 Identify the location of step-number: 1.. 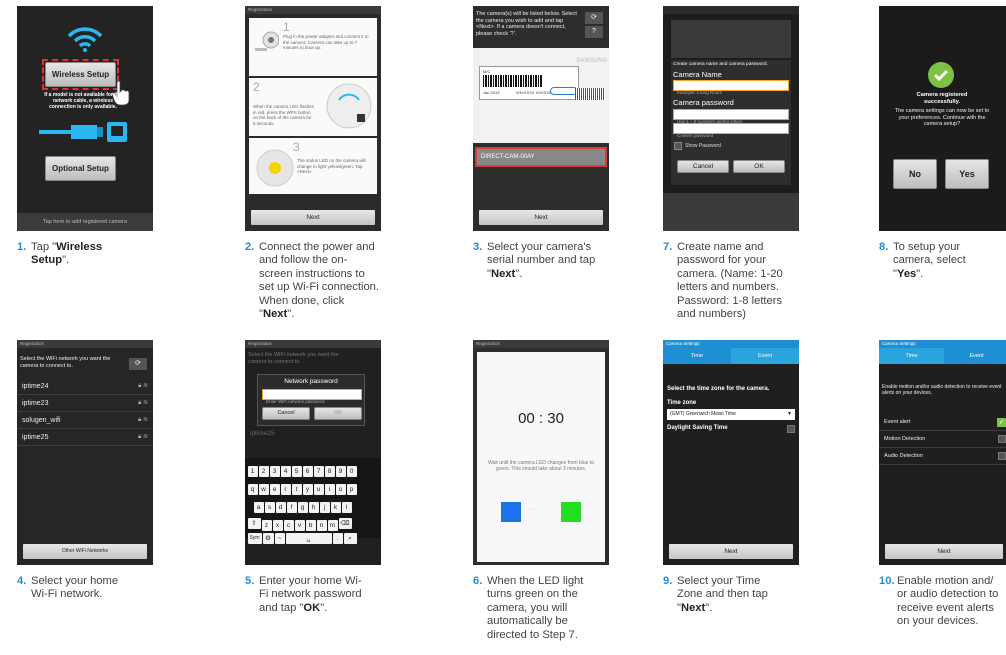
(22, 247).